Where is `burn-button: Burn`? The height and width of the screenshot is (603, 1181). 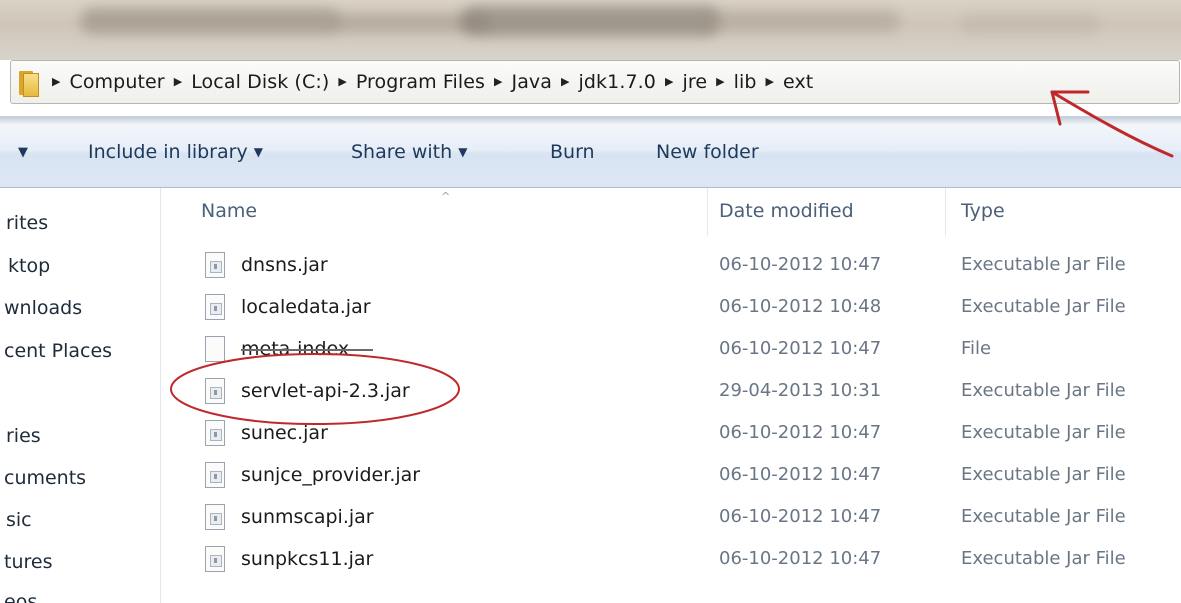
burn-button: Burn is located at coordinates (572, 152).